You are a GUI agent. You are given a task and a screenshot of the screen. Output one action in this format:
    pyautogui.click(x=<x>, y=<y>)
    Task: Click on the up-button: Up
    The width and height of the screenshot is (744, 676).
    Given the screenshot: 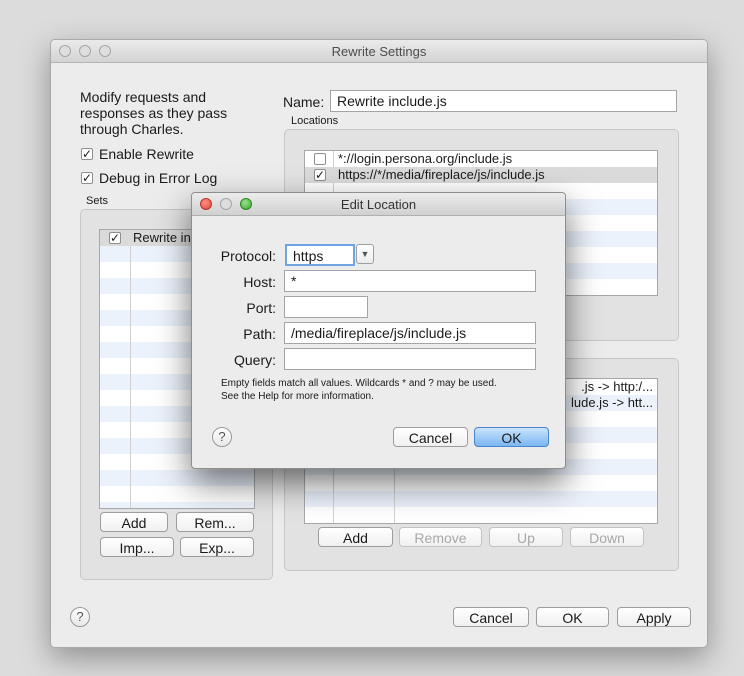 What is the action you would take?
    pyautogui.click(x=526, y=537)
    